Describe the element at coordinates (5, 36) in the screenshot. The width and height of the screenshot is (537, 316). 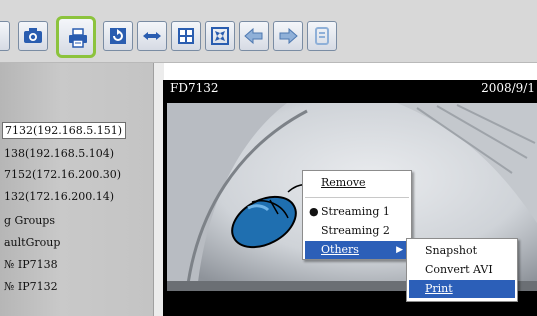
I see `toolbar-button-partial` at that location.